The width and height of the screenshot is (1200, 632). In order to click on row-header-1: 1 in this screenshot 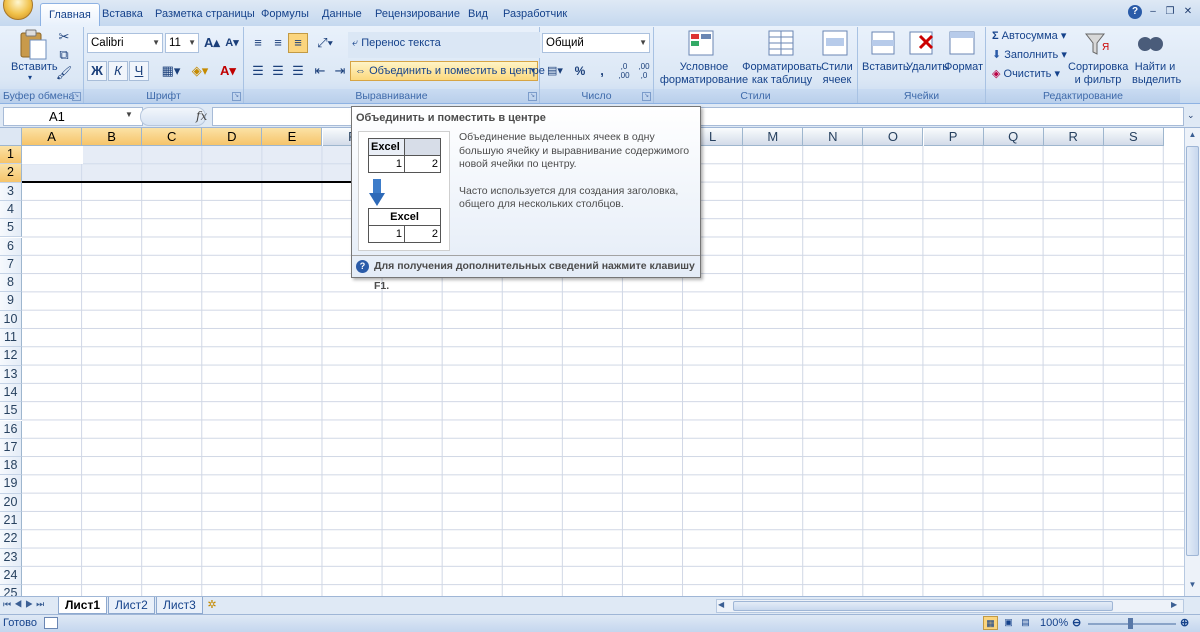, I will do `click(11, 155)`.